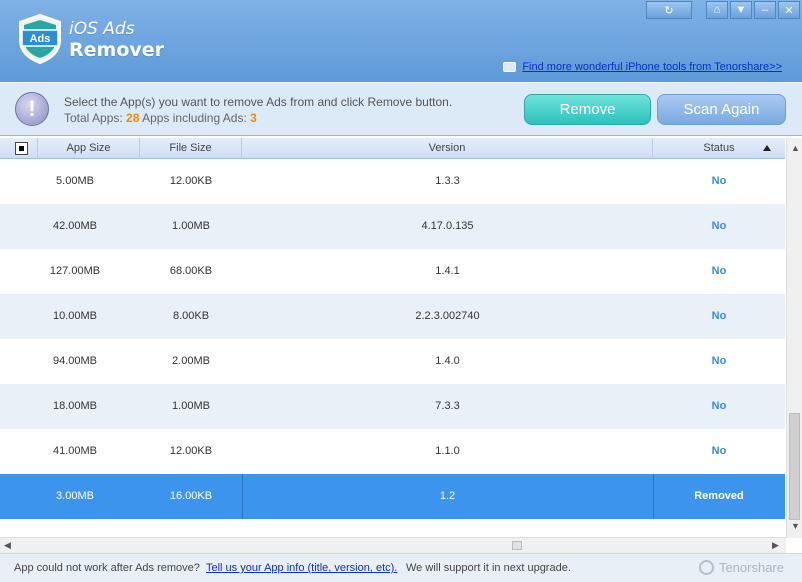 The height and width of the screenshot is (582, 802). Describe the element at coordinates (447, 226) in the screenshot. I see `version-cell: 4.17.0.135` at that location.